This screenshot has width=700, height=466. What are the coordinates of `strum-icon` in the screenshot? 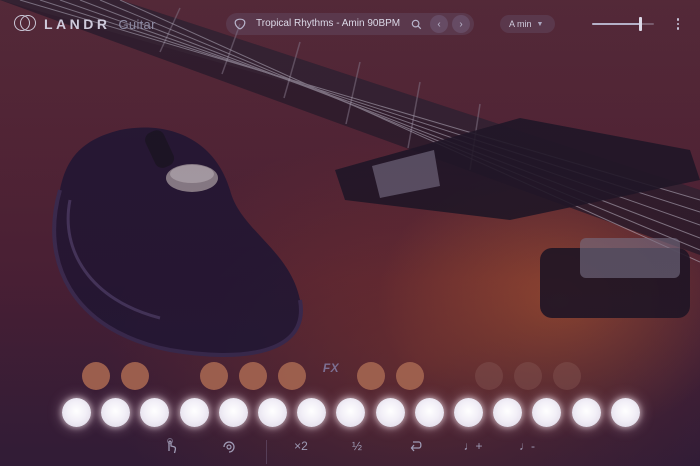 It's located at (229, 446).